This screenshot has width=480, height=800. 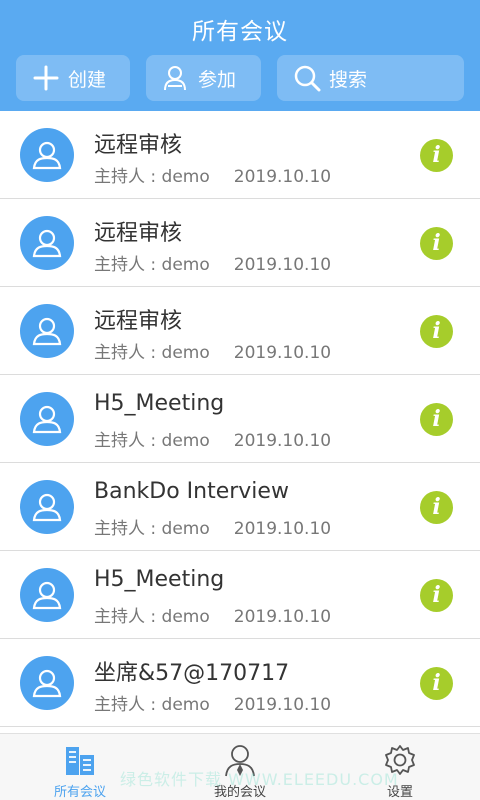 What do you see at coordinates (217, 79) in the screenshot?
I see `join-label: 参加` at bounding box center [217, 79].